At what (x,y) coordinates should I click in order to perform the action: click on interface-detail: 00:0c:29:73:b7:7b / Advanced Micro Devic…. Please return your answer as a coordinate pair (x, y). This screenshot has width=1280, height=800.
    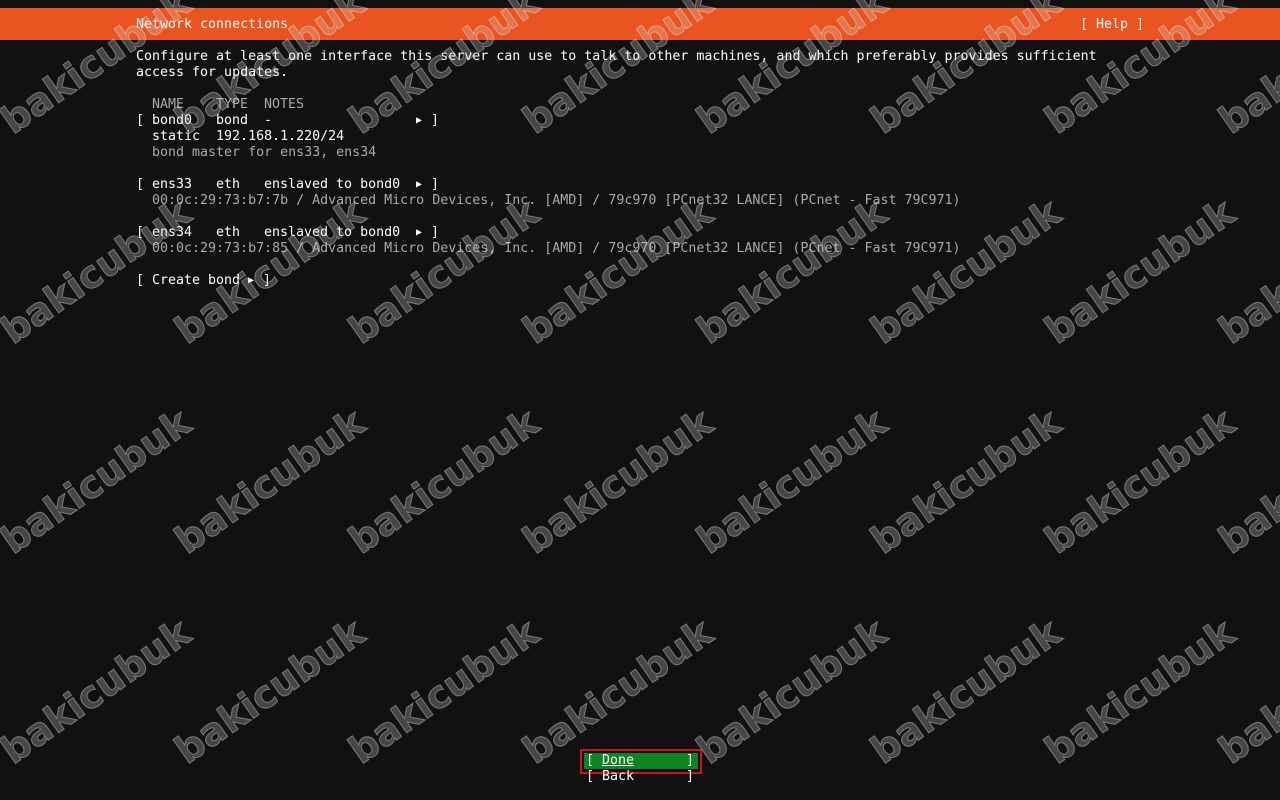
    Looking at the image, I should click on (556, 200).